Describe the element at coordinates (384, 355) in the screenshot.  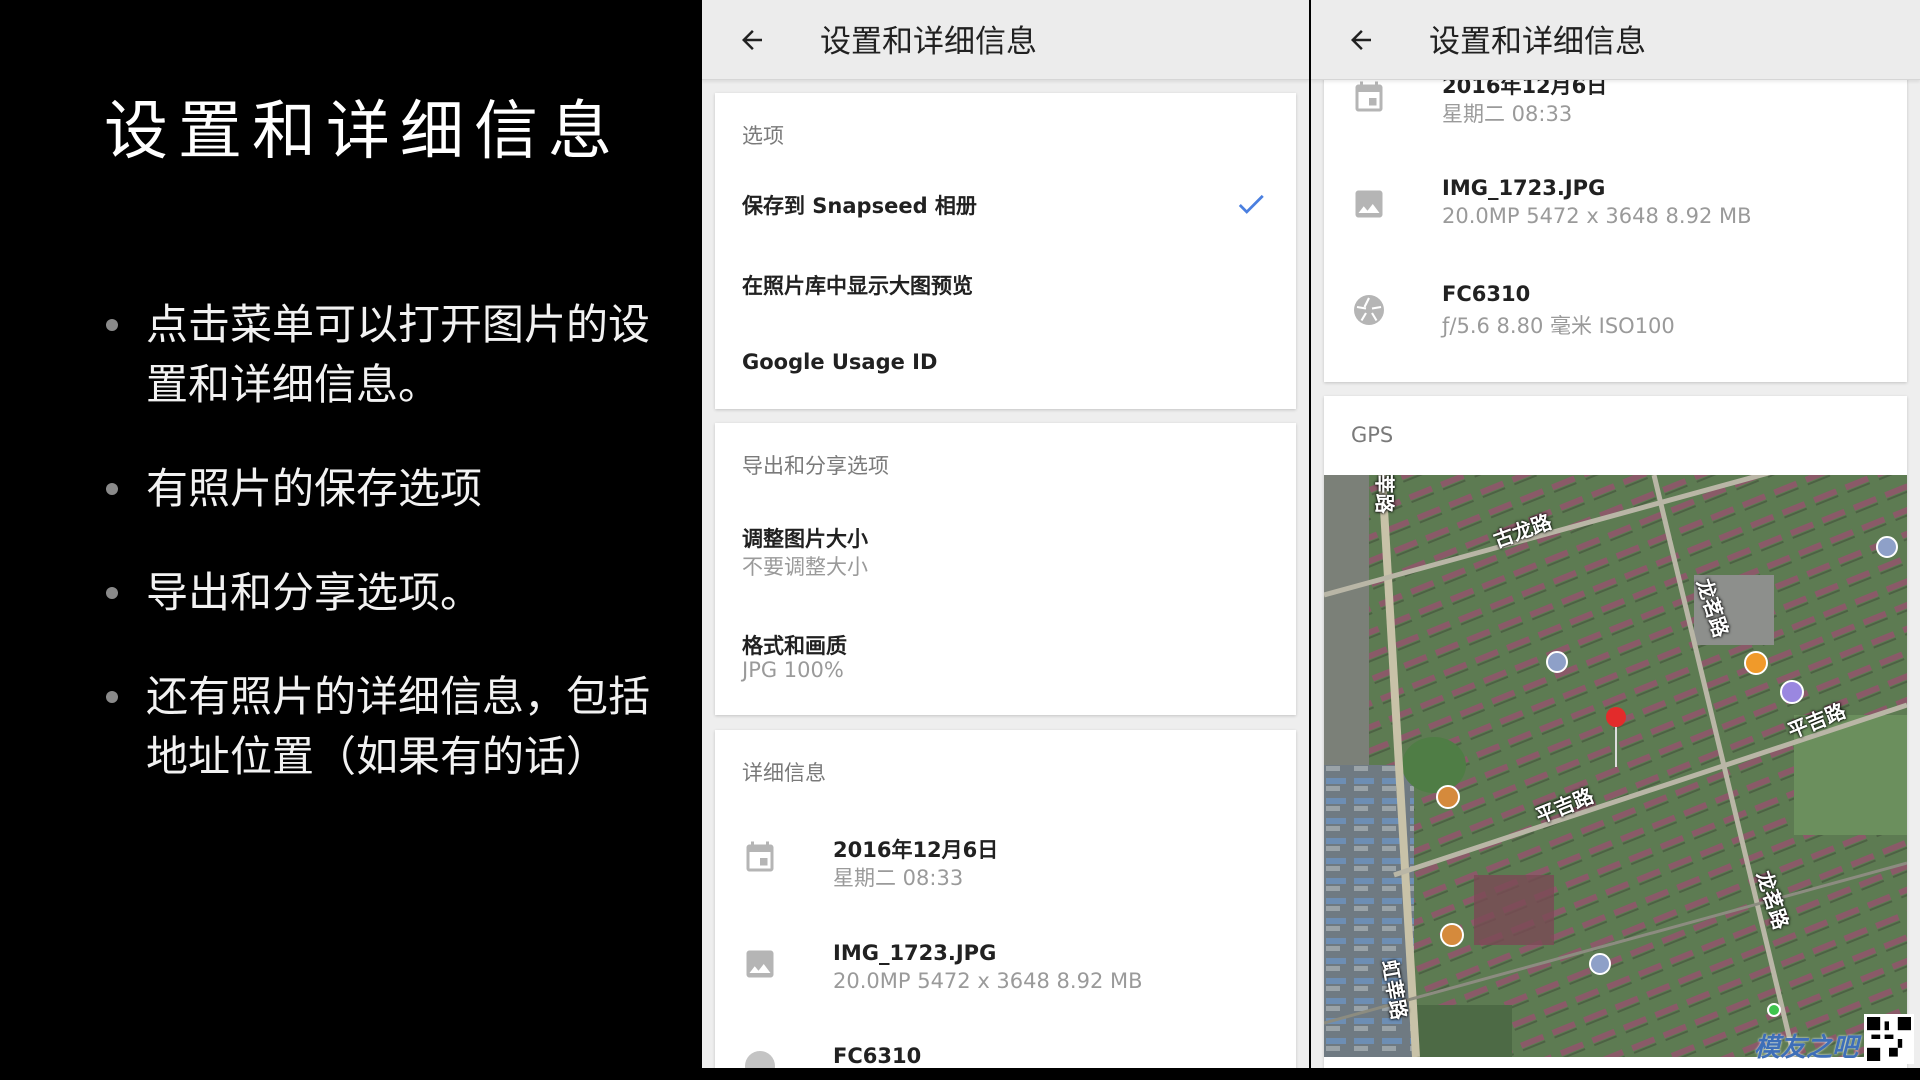
I see `slide-bullet: 点击菜单可以打开图片的设置和详细信息。` at that location.